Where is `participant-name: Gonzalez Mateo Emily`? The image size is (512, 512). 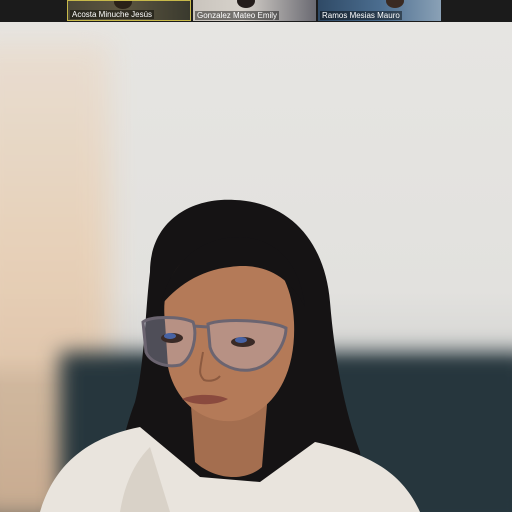 participant-name: Gonzalez Mateo Emily is located at coordinates (237, 15).